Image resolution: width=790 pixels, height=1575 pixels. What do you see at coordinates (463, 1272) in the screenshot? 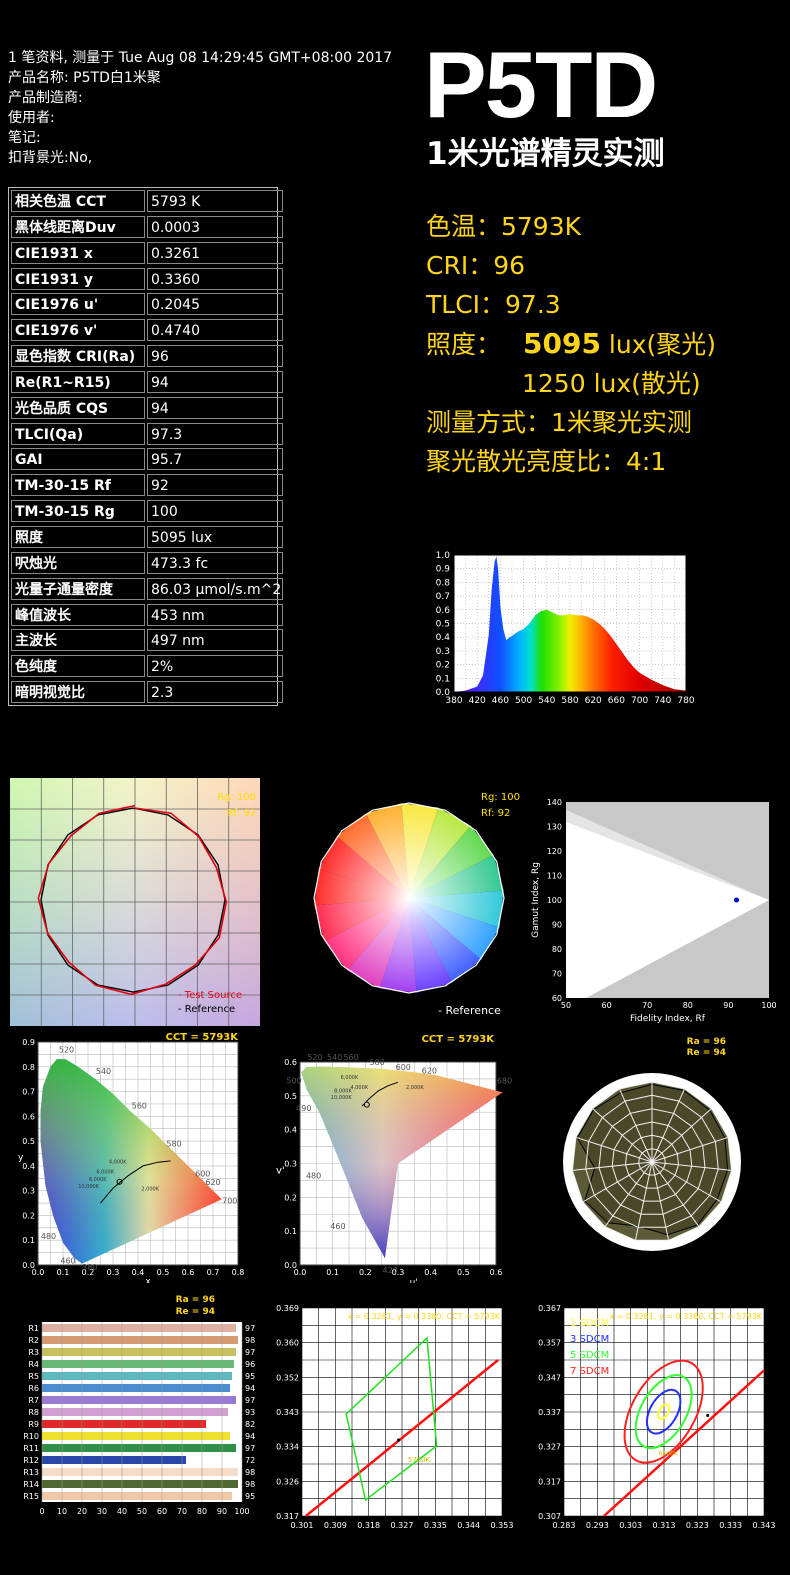
I see `x-tick-label: 0.5` at bounding box center [463, 1272].